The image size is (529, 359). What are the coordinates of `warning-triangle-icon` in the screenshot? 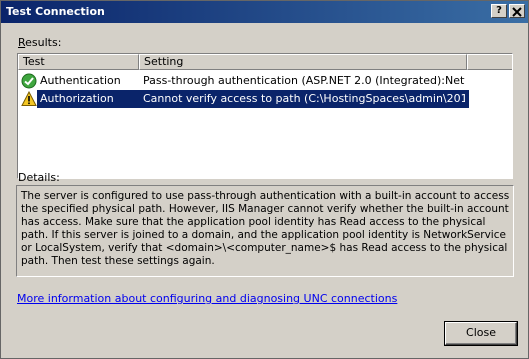 It's located at (29, 98).